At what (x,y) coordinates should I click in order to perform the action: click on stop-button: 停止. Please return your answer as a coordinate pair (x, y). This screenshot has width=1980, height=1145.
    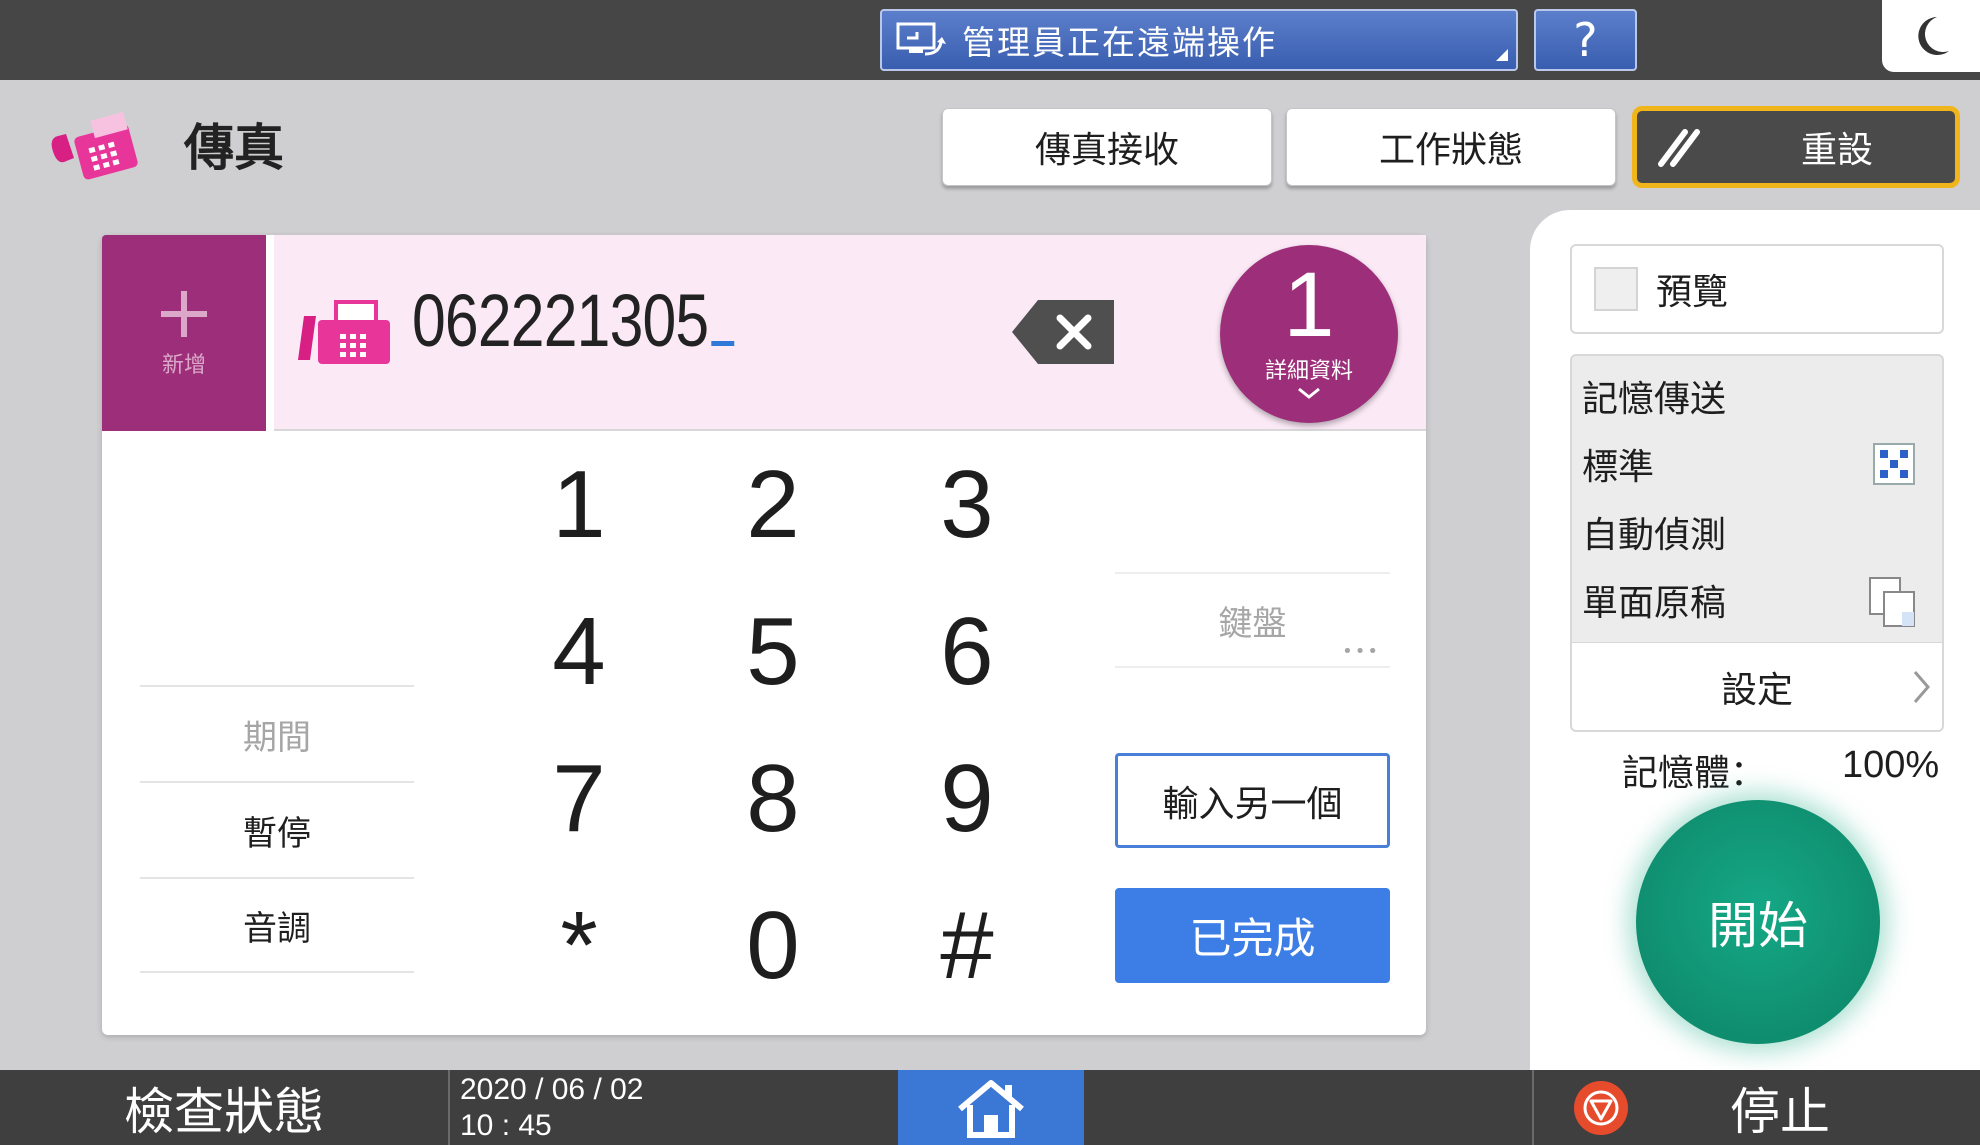
    Looking at the image, I should click on (1757, 1107).